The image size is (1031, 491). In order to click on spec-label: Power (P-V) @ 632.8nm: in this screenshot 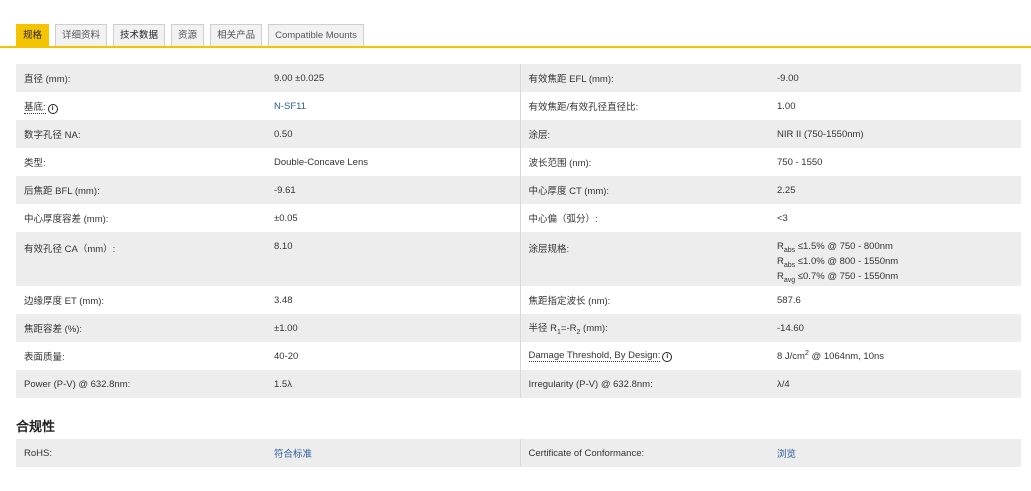, I will do `click(141, 384)`.